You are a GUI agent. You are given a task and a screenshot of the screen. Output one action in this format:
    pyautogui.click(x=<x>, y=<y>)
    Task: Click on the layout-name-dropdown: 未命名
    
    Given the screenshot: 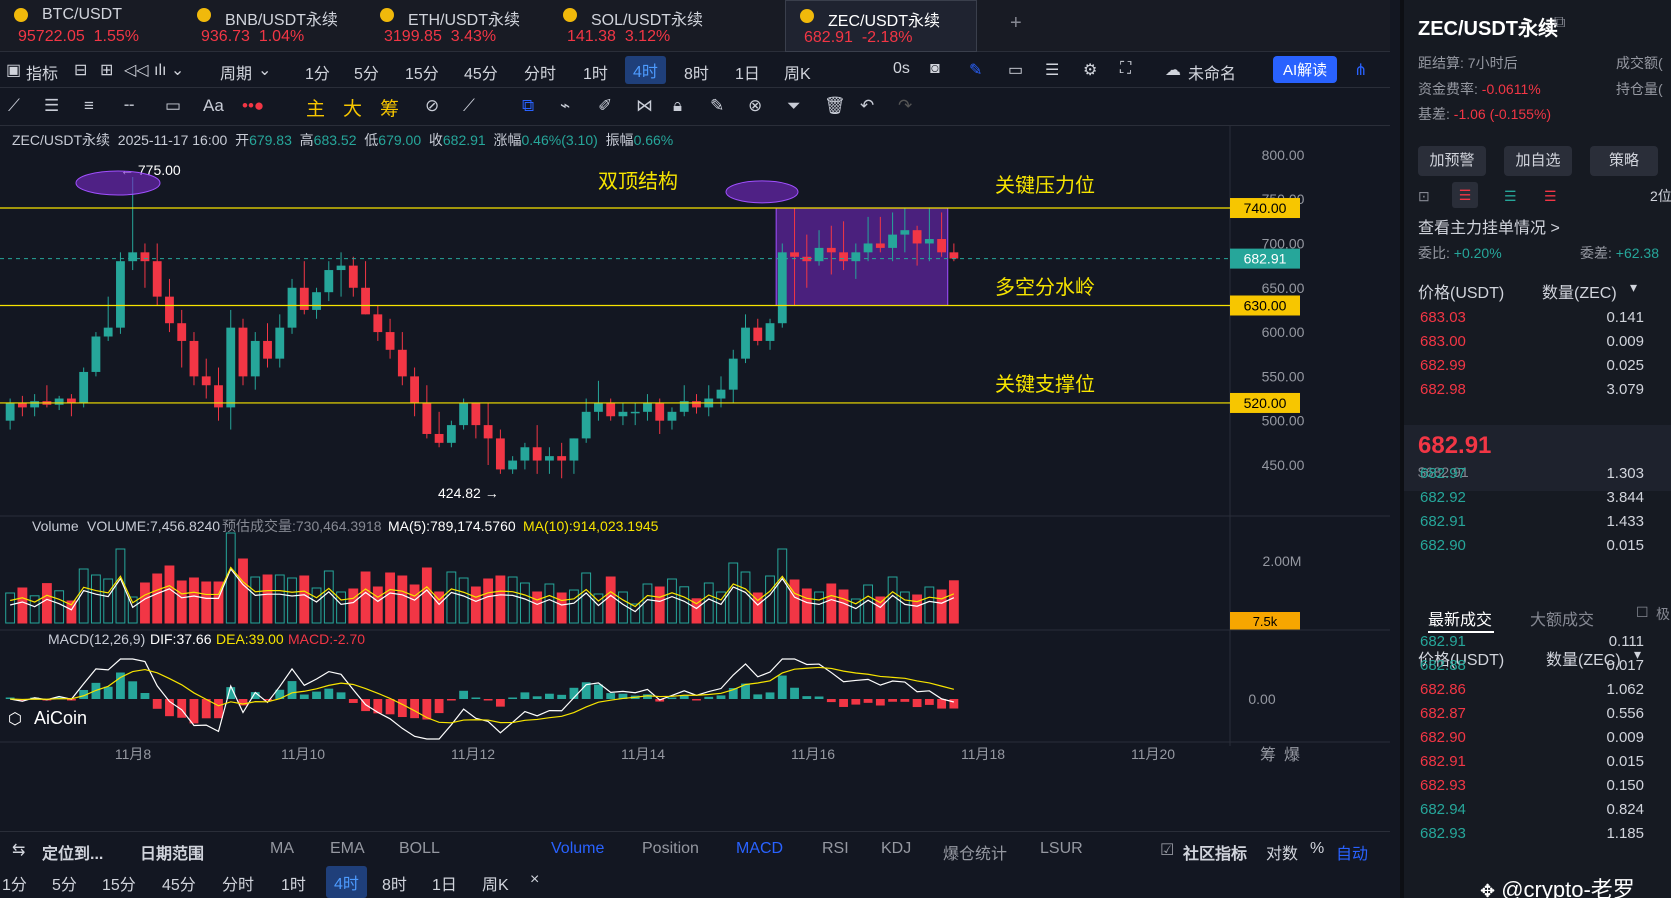 What is the action you would take?
    pyautogui.click(x=1212, y=72)
    